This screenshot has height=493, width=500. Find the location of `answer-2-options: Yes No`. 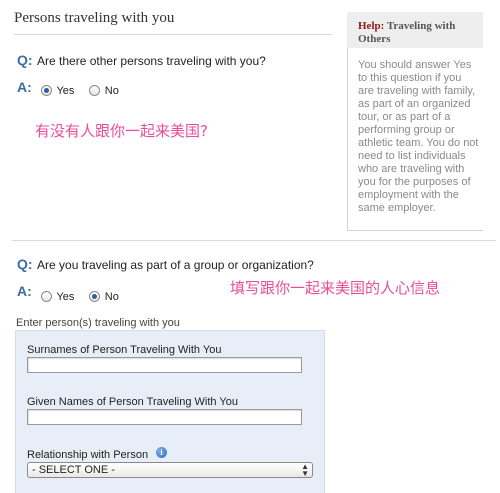

answer-2-options: Yes No is located at coordinates (80, 297).